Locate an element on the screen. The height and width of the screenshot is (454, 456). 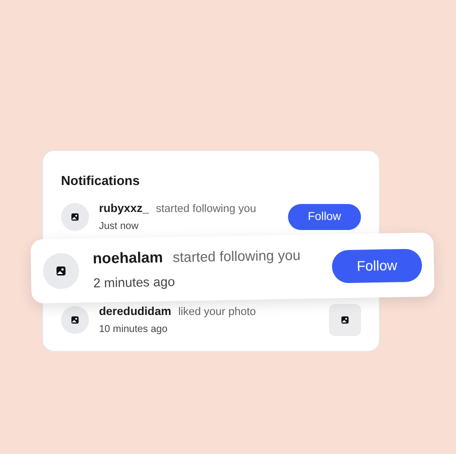
action-text: liked your photo is located at coordinates (217, 312).